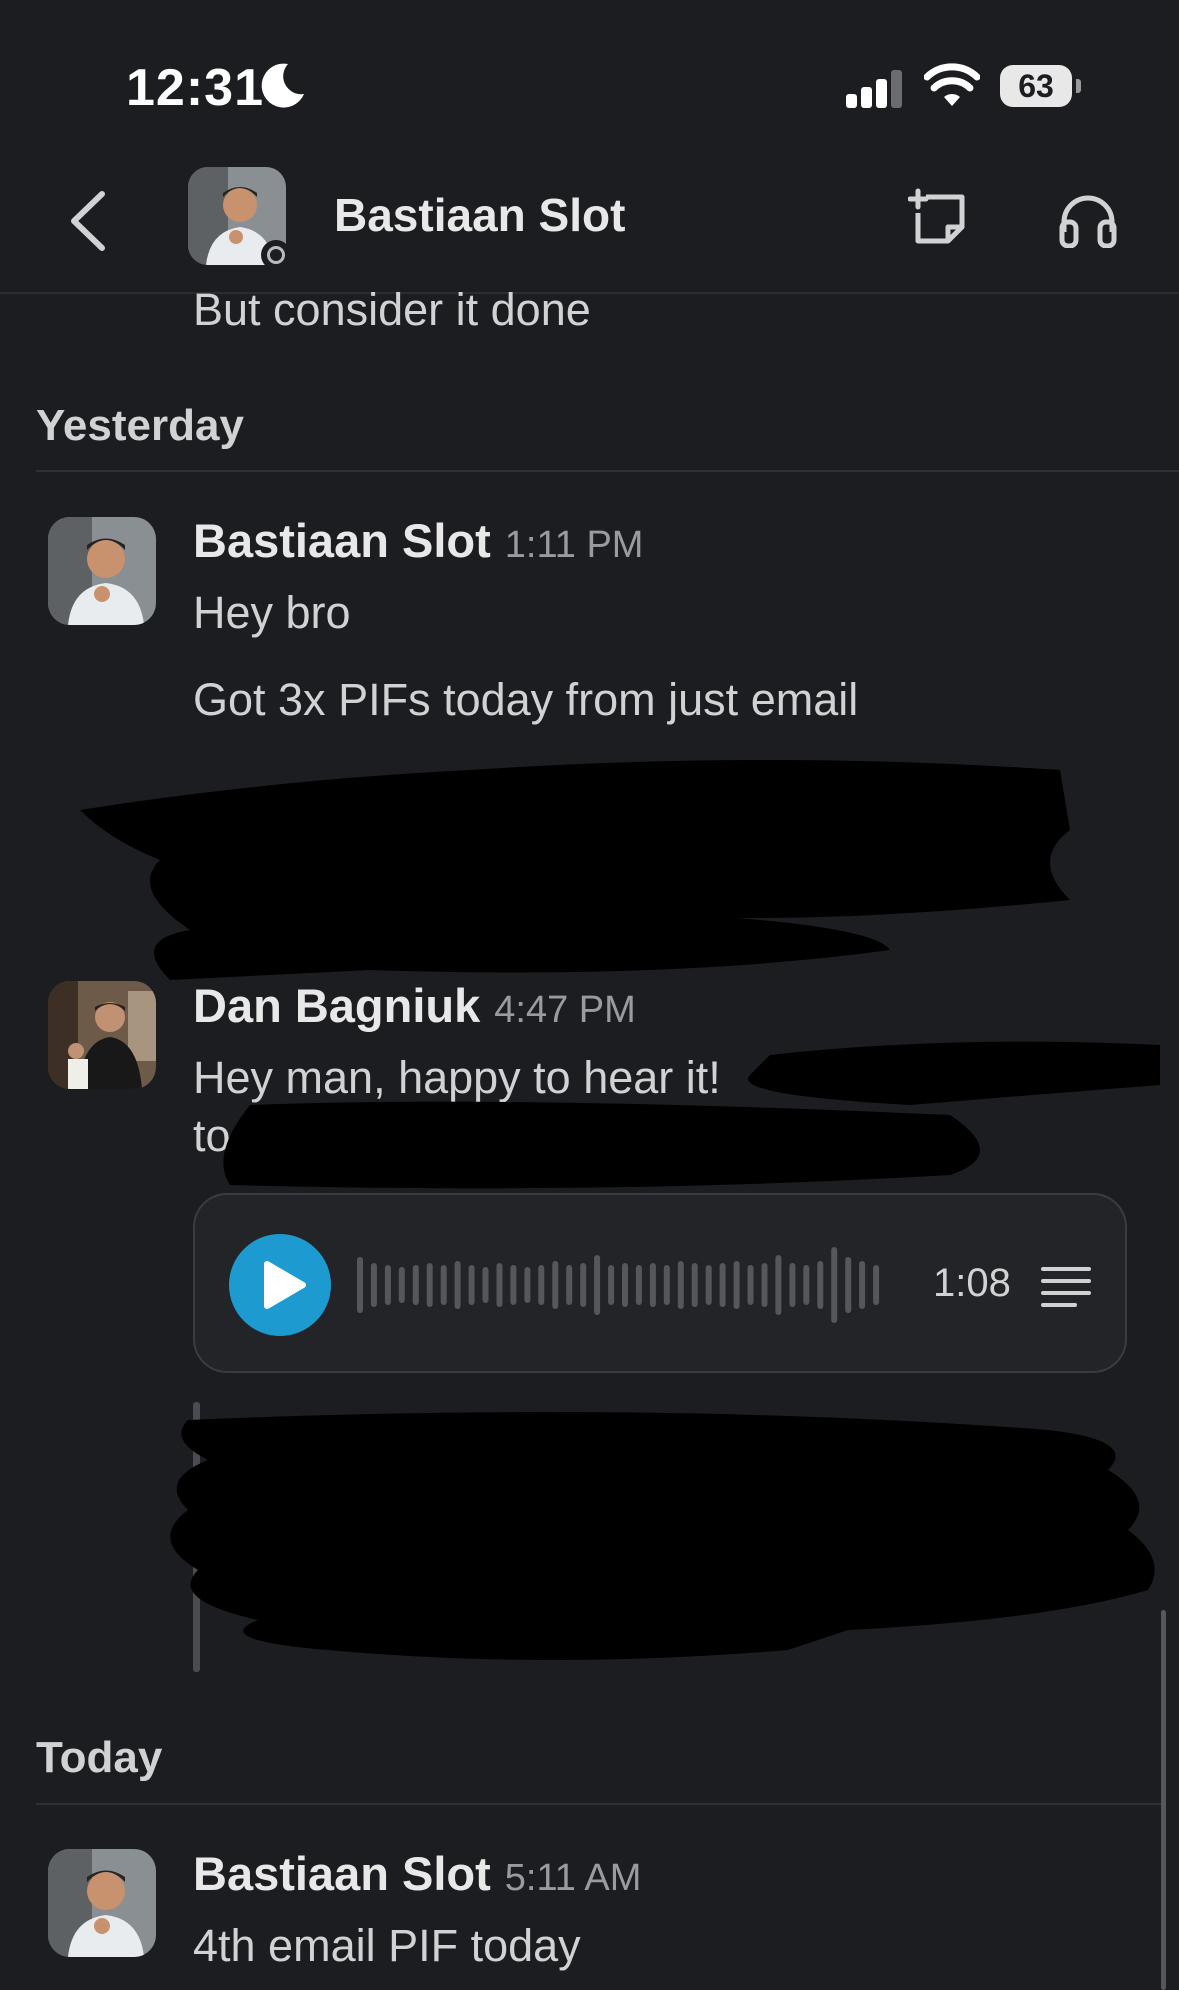 The image size is (1179, 1990). Describe the element at coordinates (1163, 1800) in the screenshot. I see `scrollbar` at that location.